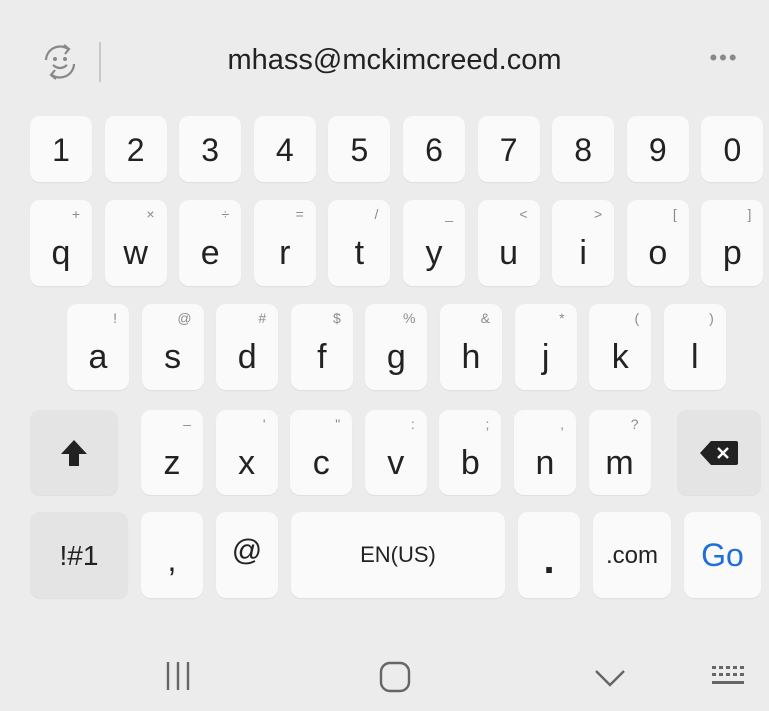  What do you see at coordinates (359, 253) in the screenshot?
I see `key-label: t` at bounding box center [359, 253].